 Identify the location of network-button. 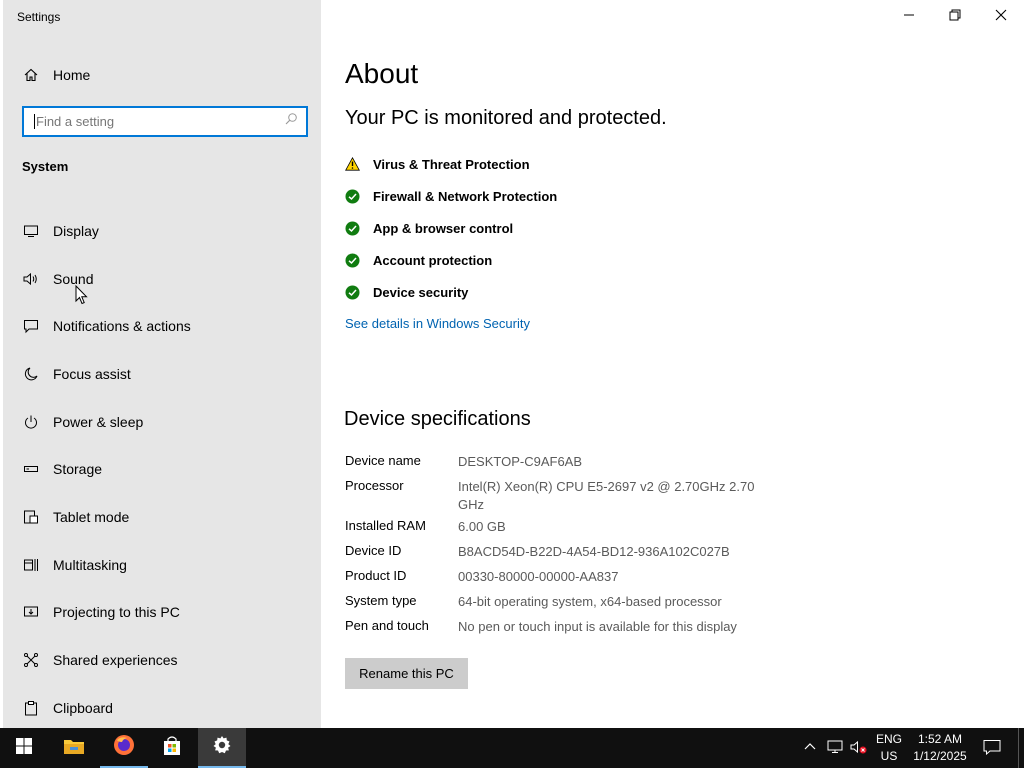
(835, 748).